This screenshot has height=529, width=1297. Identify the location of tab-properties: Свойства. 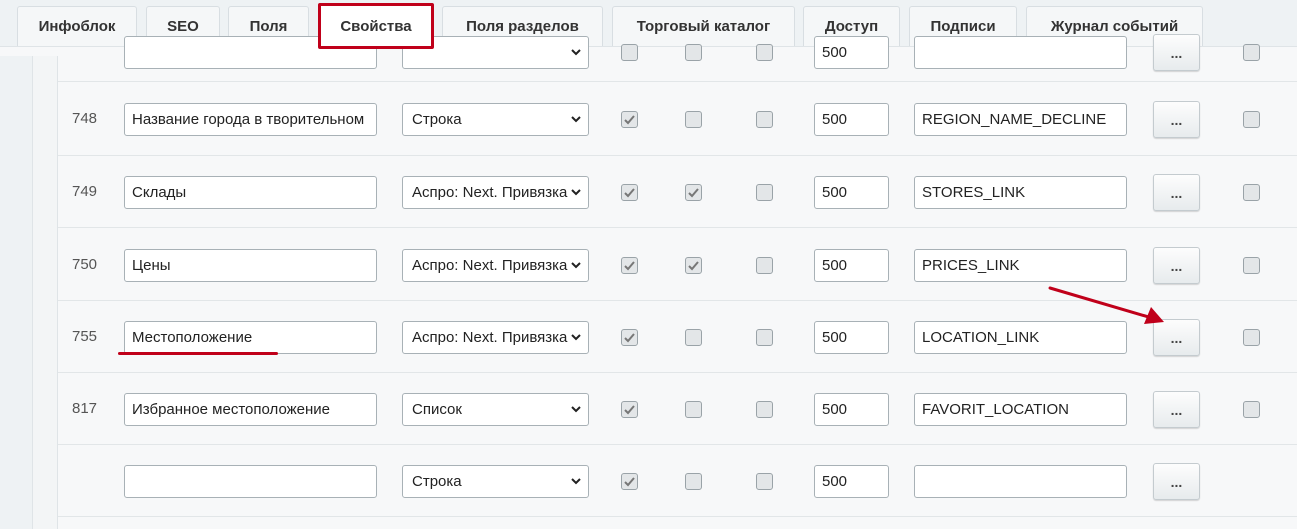
(376, 26).